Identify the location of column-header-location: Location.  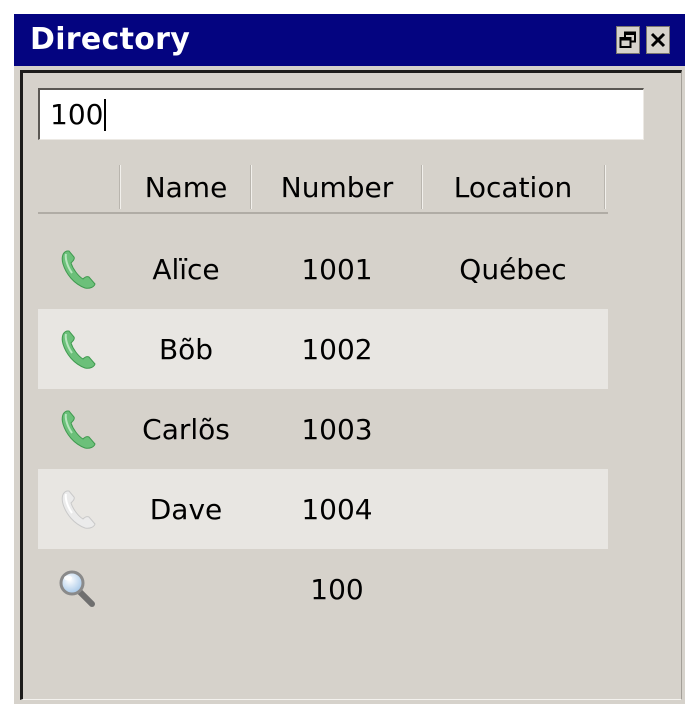
(513, 187).